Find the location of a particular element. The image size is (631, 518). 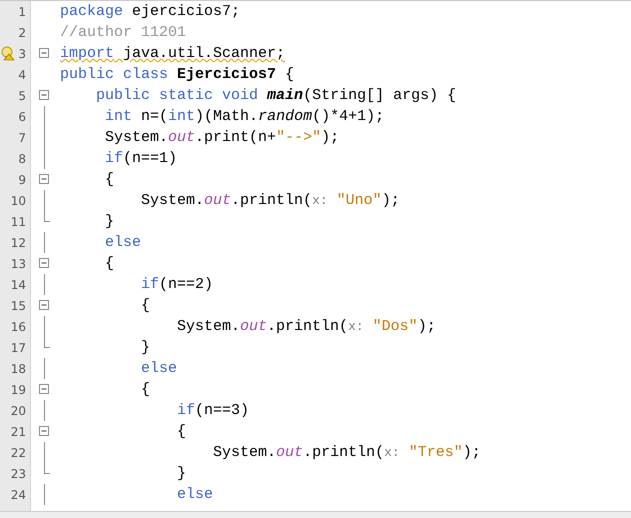

line-number: 9 is located at coordinates (22, 179).